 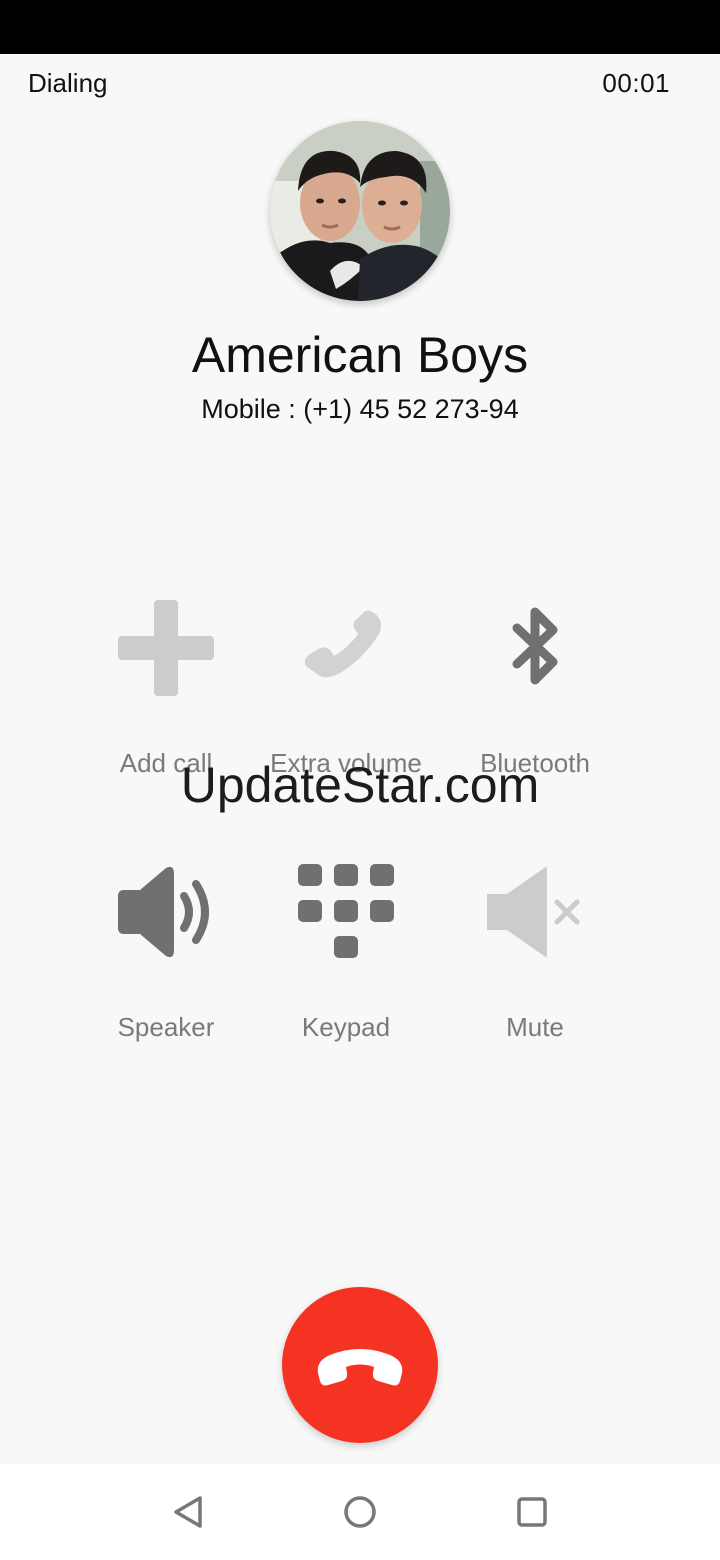 I want to click on recents-nav-button, so click(x=532, y=1512).